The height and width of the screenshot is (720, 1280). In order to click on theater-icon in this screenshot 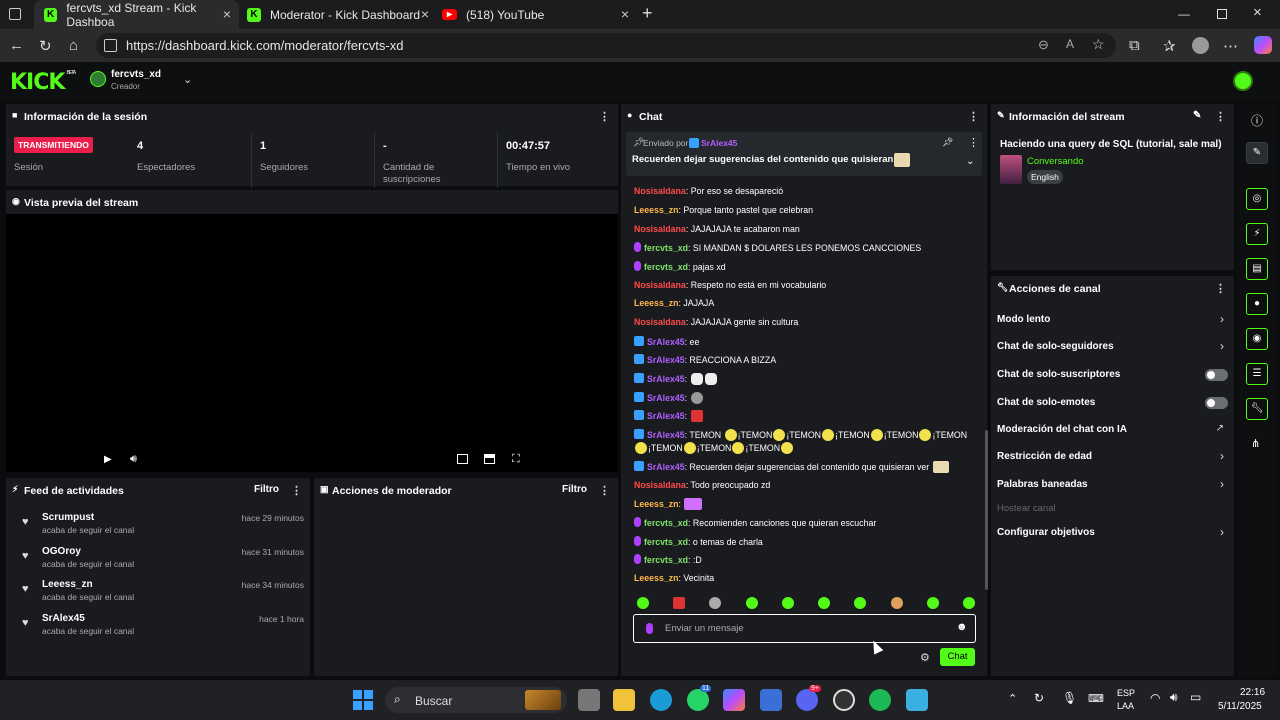, I will do `click(489, 459)`.